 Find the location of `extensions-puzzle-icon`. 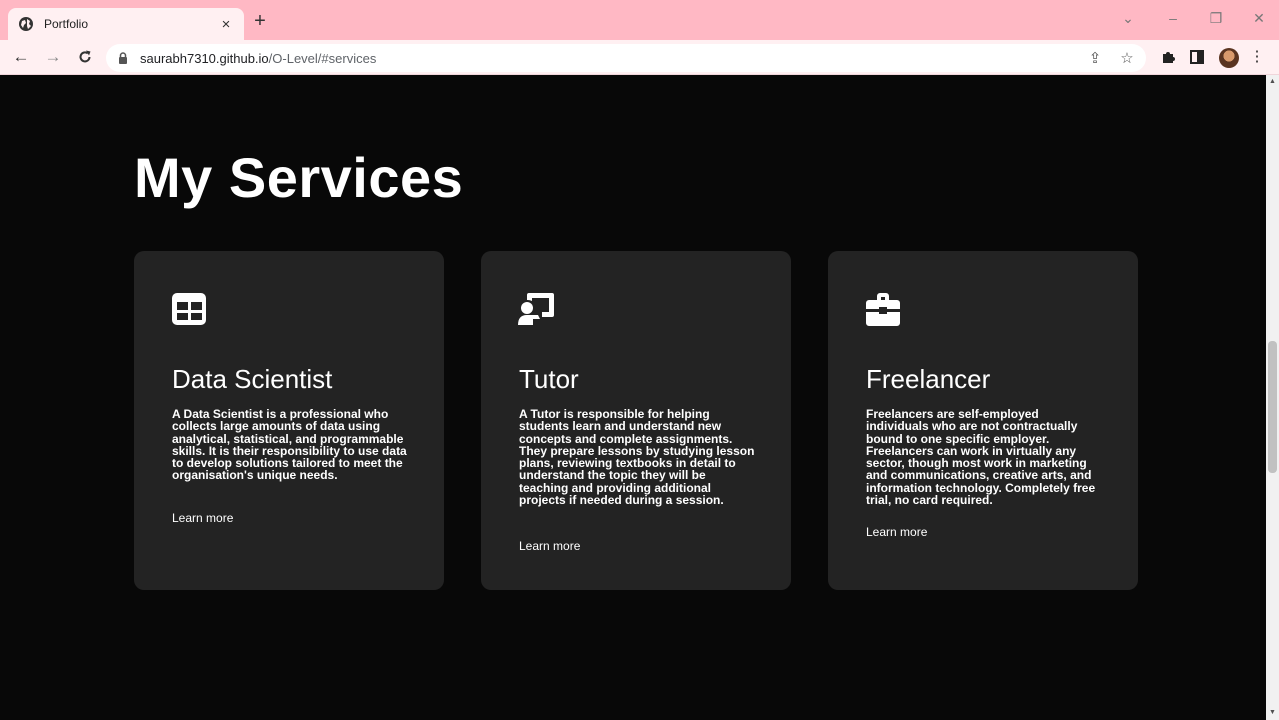

extensions-puzzle-icon is located at coordinates (1169, 57).